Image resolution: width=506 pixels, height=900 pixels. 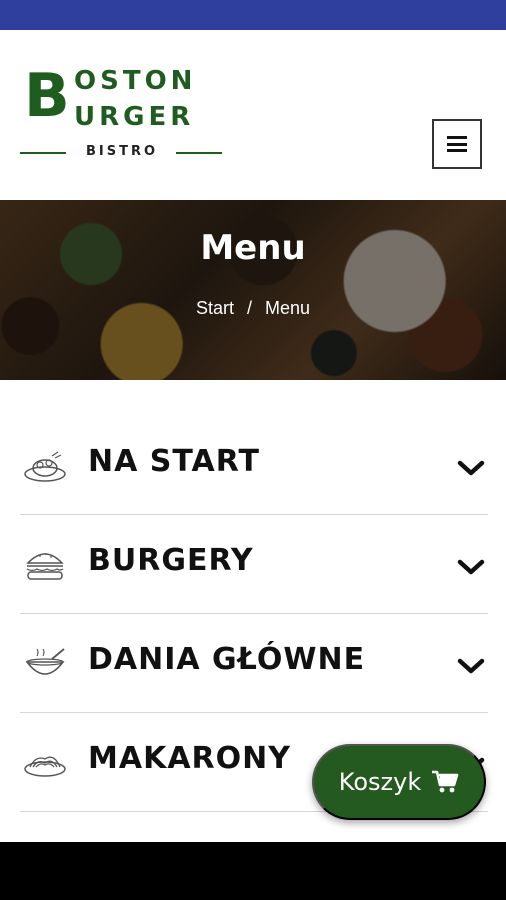 What do you see at coordinates (45, 661) in the screenshot?
I see `bowl-icon` at bounding box center [45, 661].